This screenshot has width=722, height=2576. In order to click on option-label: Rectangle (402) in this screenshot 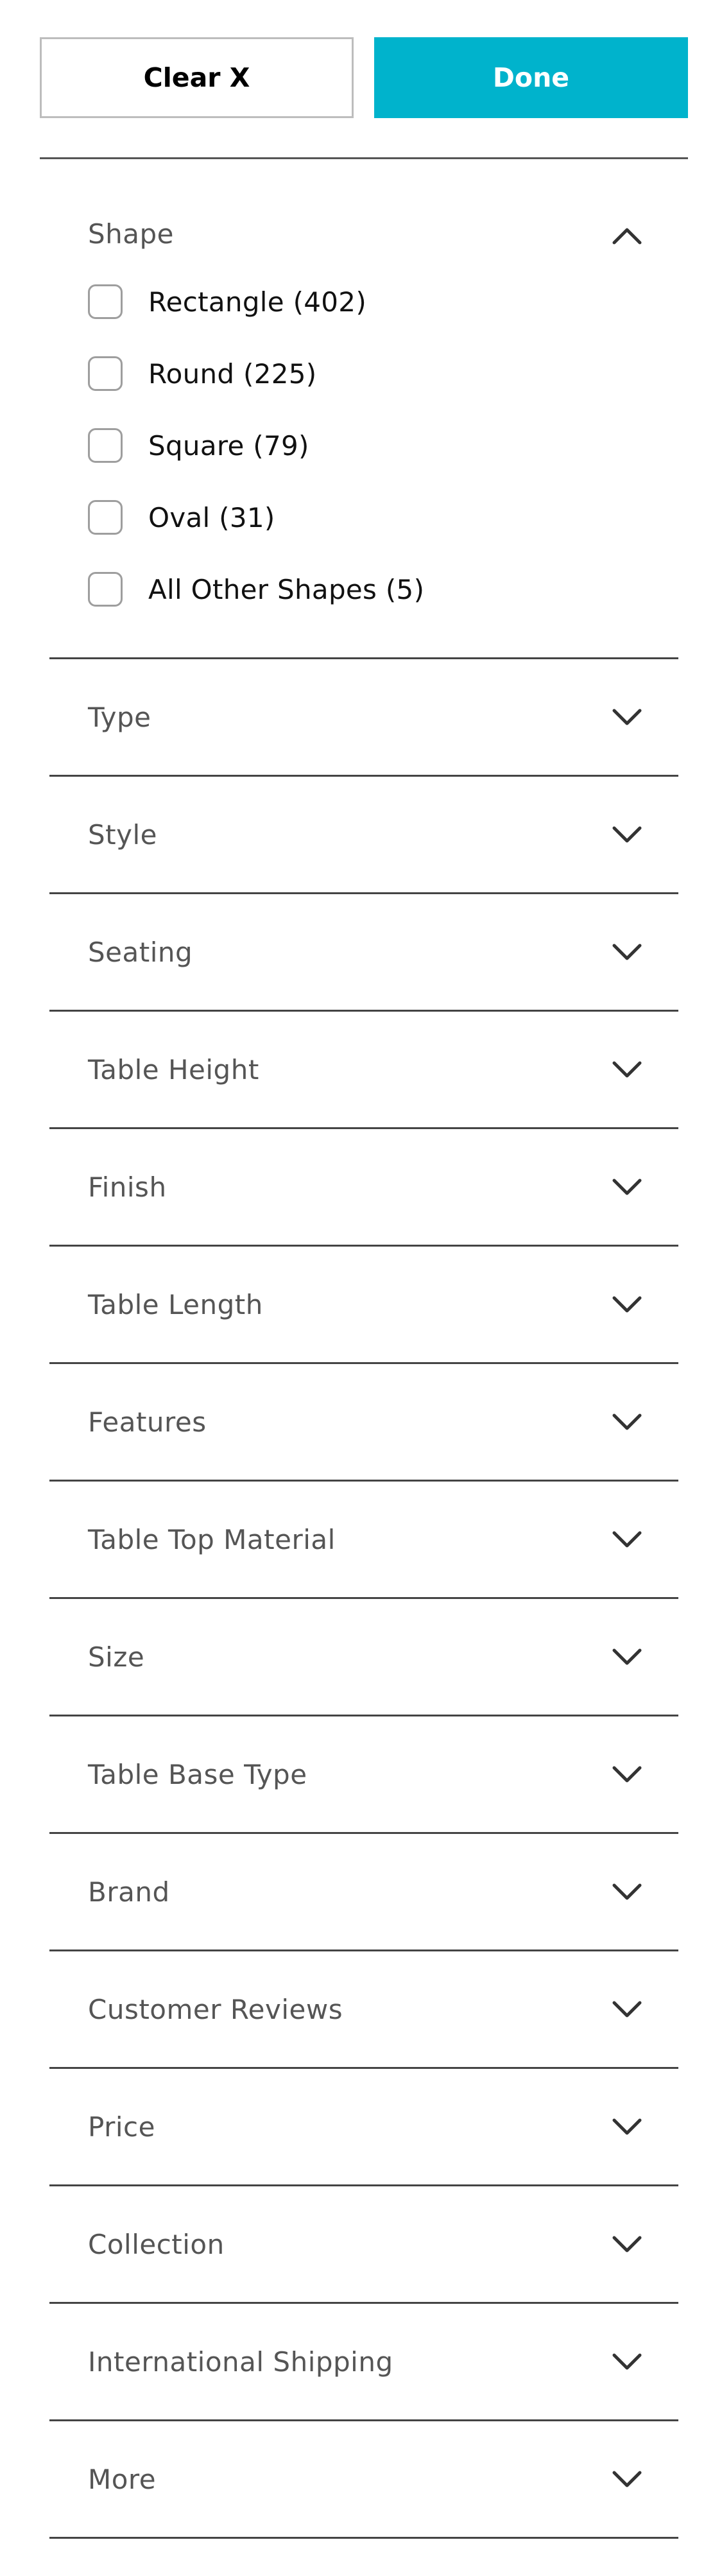, I will do `click(257, 302)`.